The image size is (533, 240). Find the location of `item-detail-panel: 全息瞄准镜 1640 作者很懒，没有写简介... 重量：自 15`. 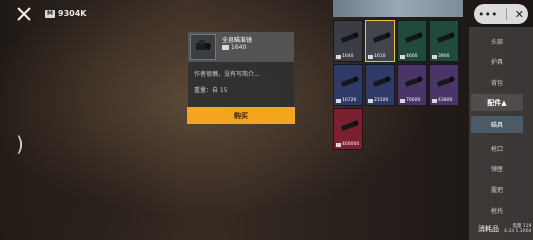

item-detail-panel: 全息瞄准镜 1640 作者很懒，没有写简介... 重量：自 15 is located at coordinates (241, 71).